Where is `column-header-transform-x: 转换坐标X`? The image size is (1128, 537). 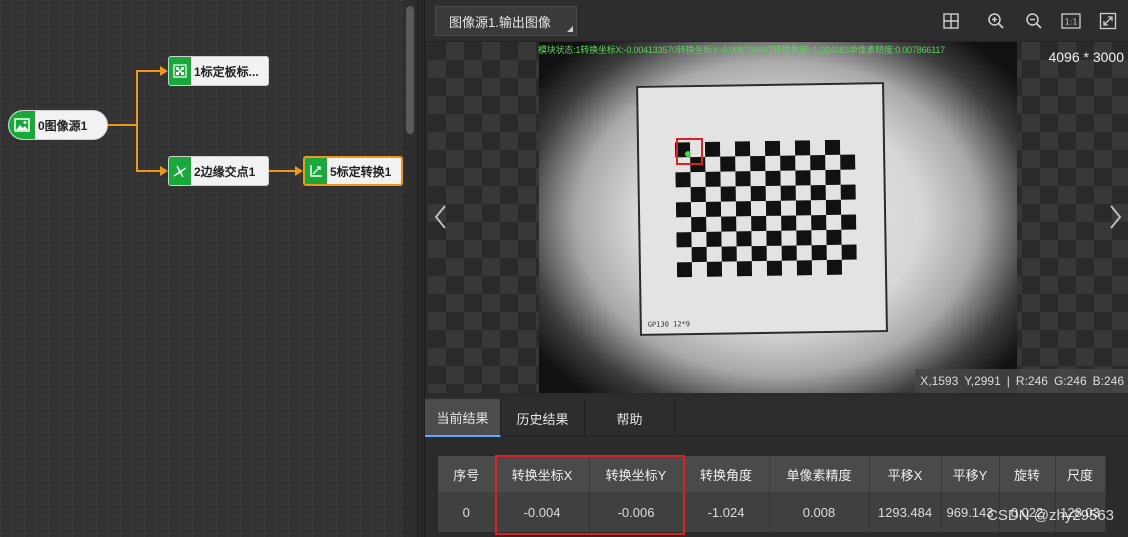
column-header-transform-x: 转换坐标X is located at coordinates (542, 474).